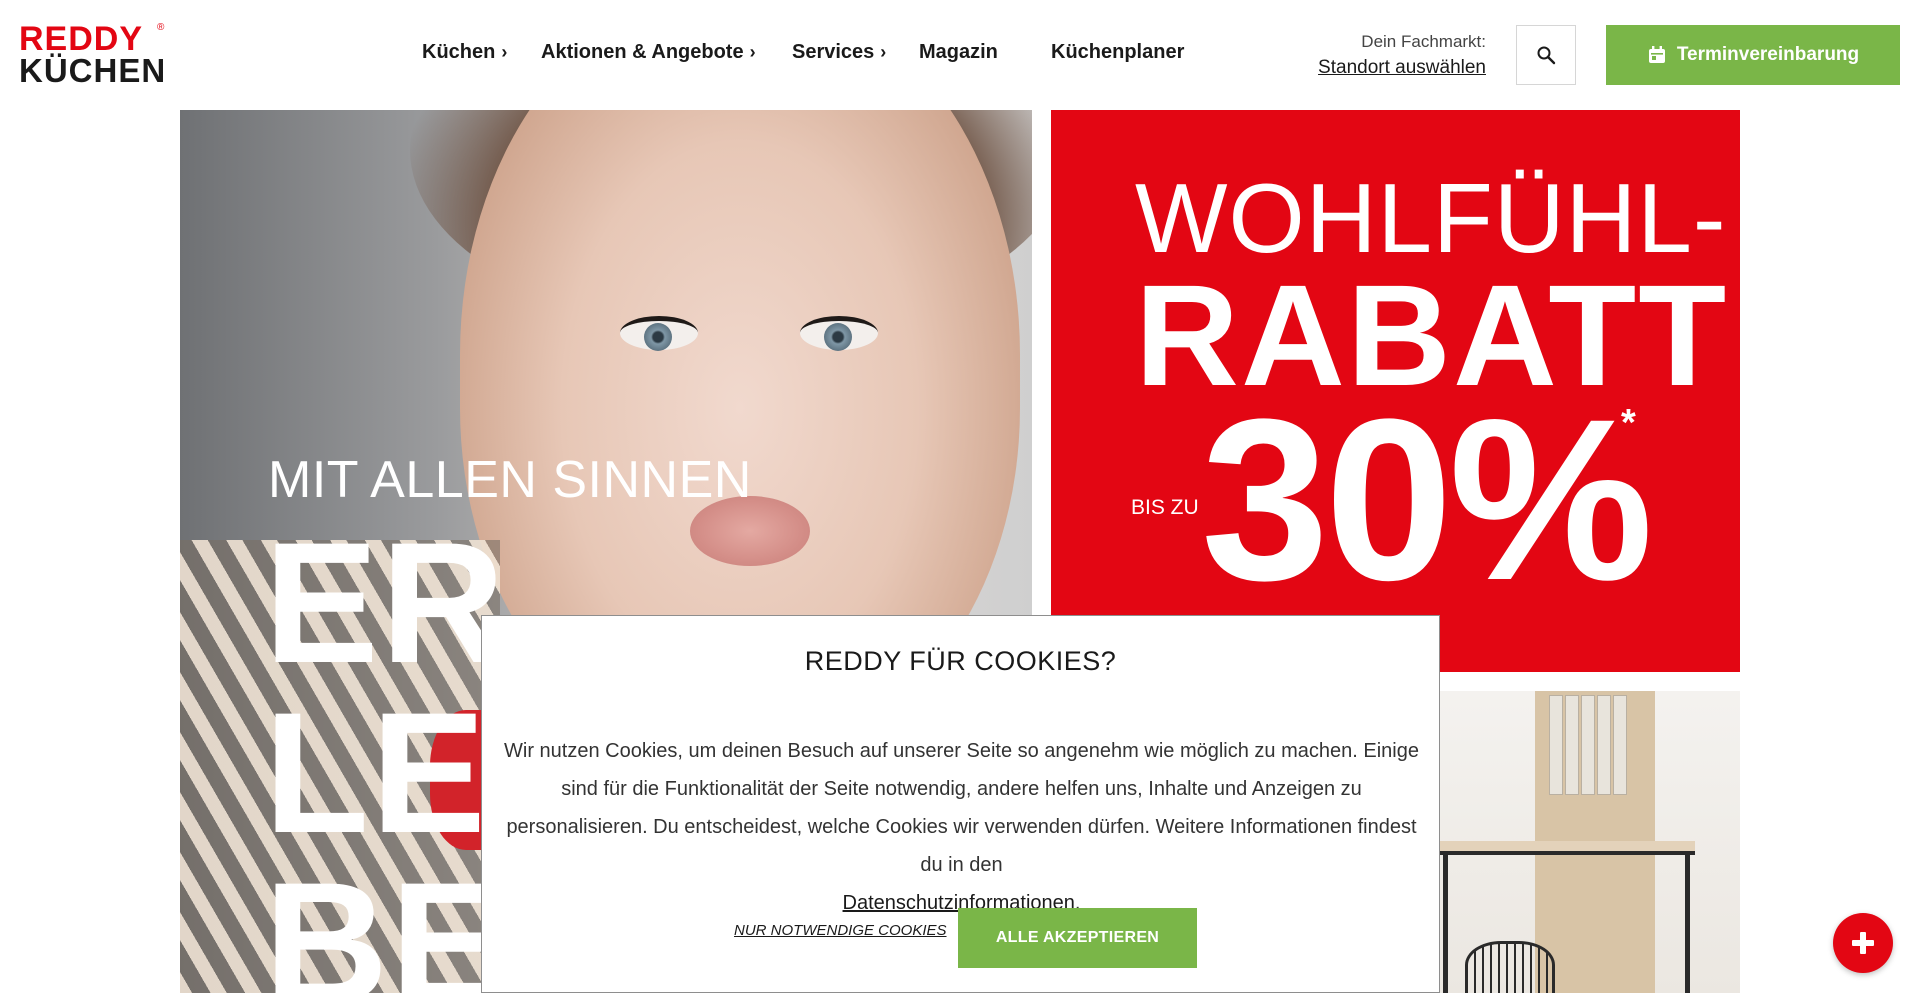 Image resolution: width=1920 pixels, height=993 pixels. I want to click on cookie-title: REDDY FÜR COOKIES?, so click(960, 661).